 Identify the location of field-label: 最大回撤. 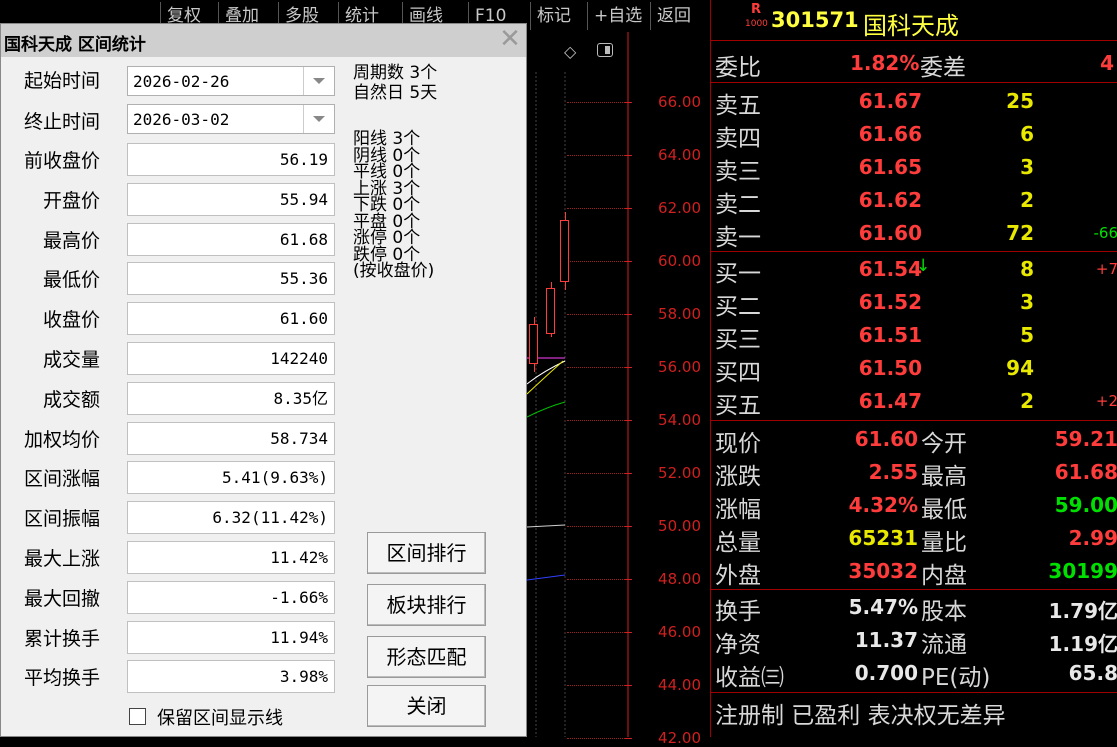
(62, 597).